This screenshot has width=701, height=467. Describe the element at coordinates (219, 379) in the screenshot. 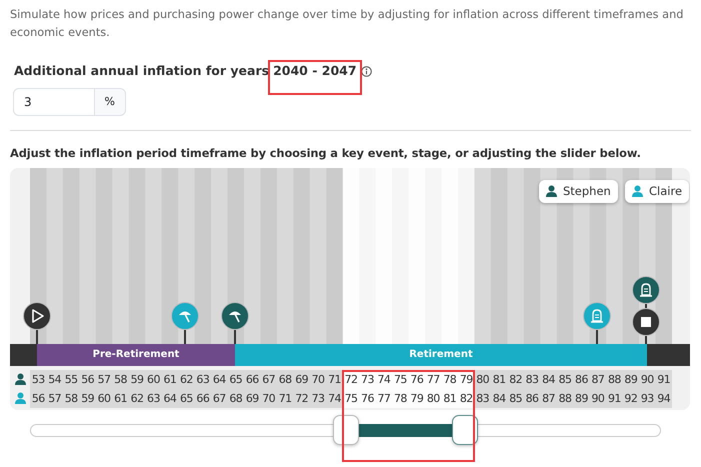

I see `age-label: 64` at that location.